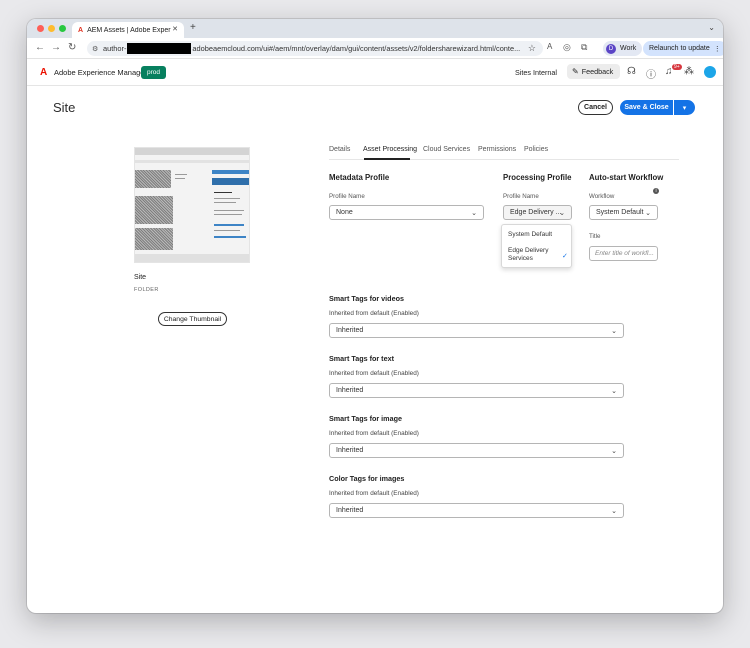  What do you see at coordinates (584, 47) in the screenshot?
I see `puzzle-icon: ⧉` at bounding box center [584, 47].